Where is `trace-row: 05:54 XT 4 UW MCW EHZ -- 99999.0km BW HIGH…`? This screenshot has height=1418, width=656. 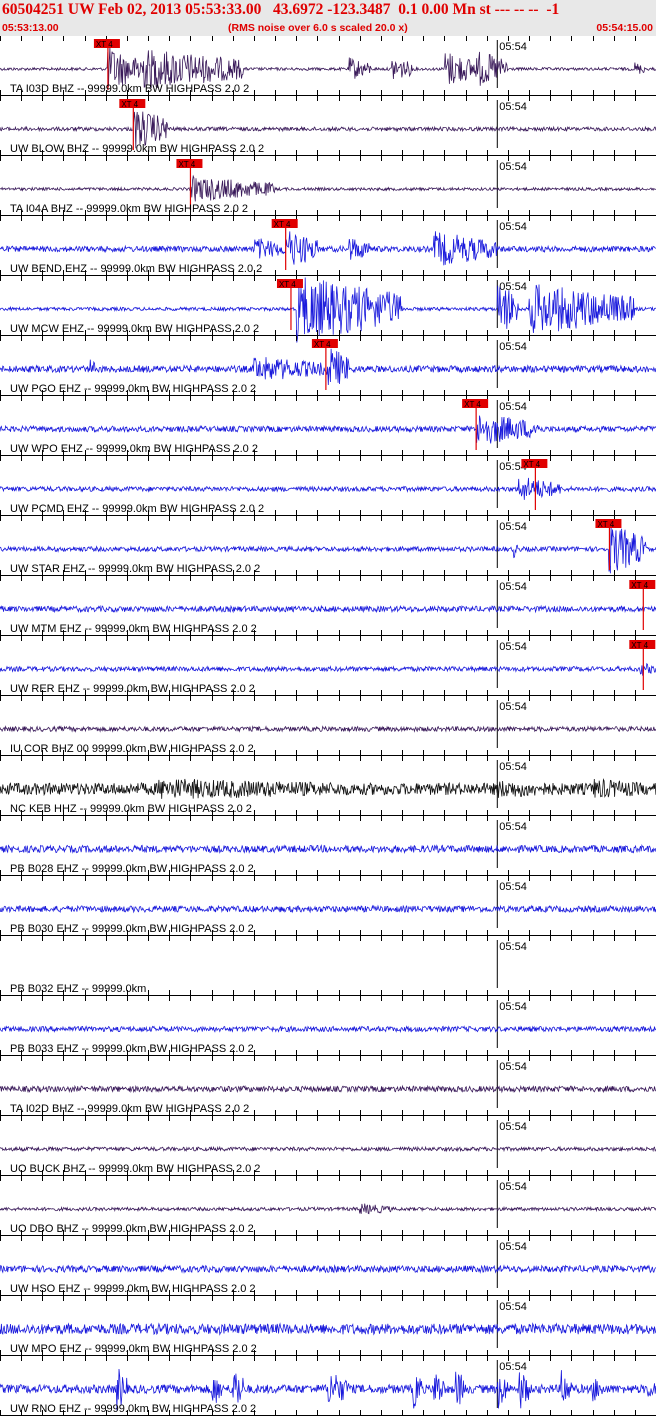 trace-row: 05:54 XT 4 UW MCW EHZ -- 99999.0km BW HIGH… is located at coordinates (328, 309).